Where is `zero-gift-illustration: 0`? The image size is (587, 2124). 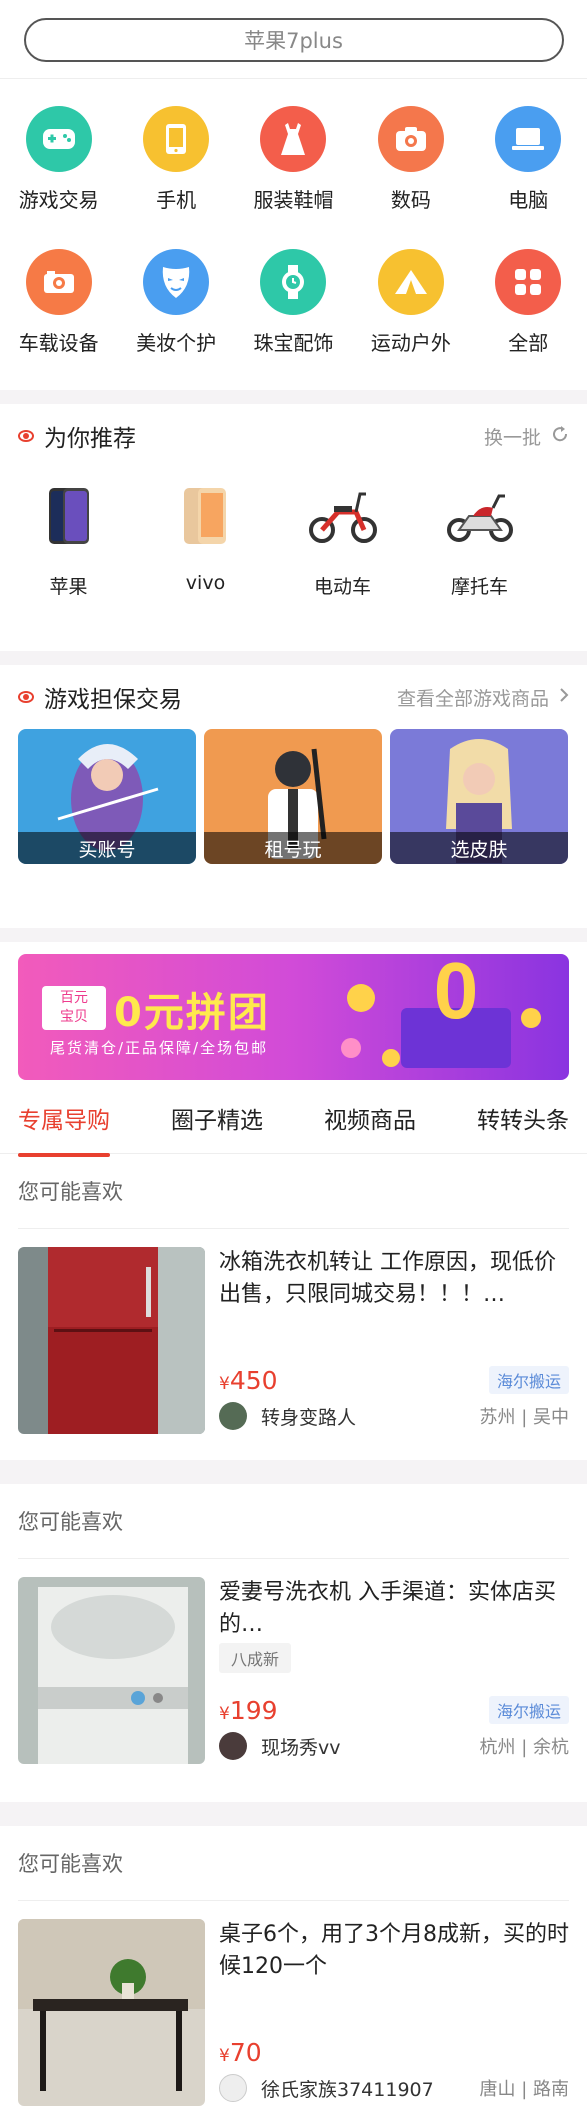 zero-gift-illustration: 0 is located at coordinates (441, 1013).